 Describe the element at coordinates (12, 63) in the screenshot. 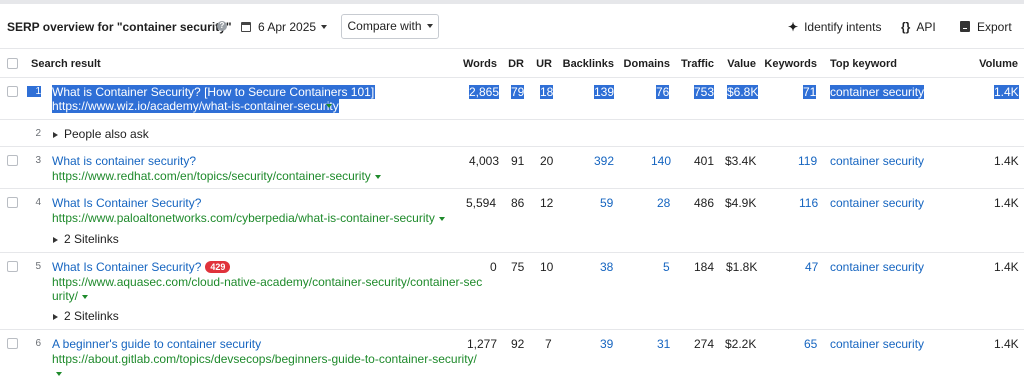

I see `select-all-checkbox` at that location.